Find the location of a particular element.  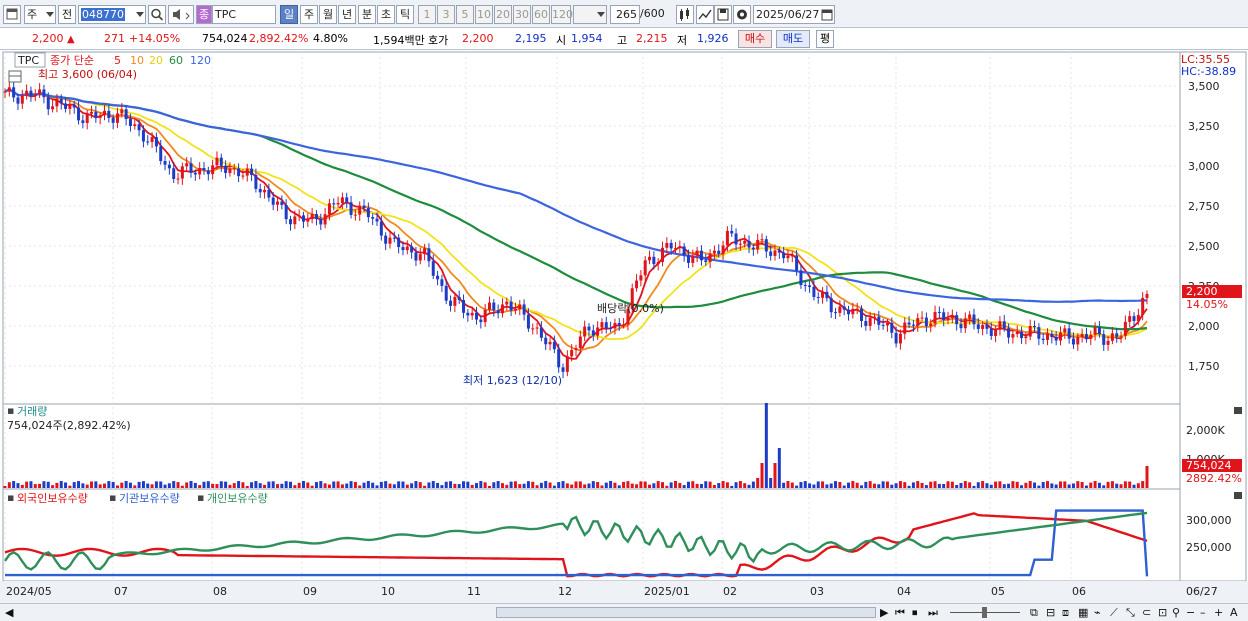

period-year: 년 is located at coordinates (347, 14).